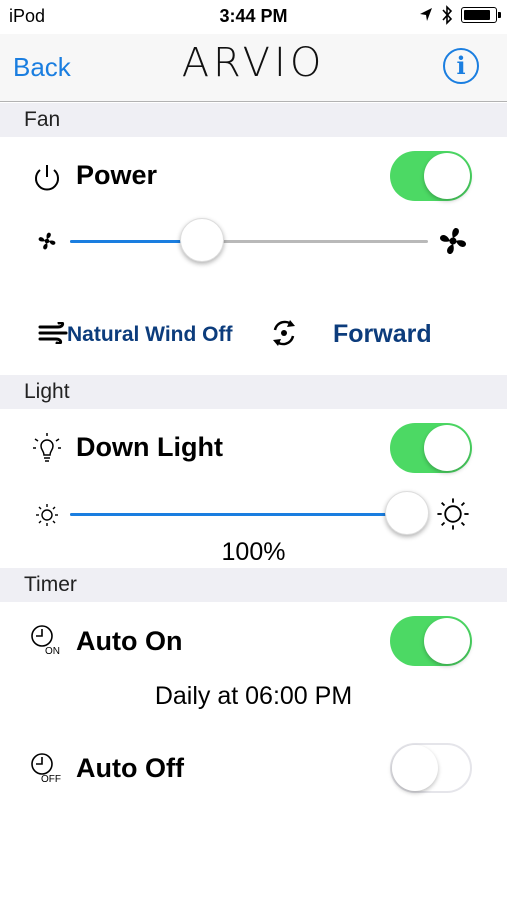  I want to click on battery-icon, so click(481, 15).